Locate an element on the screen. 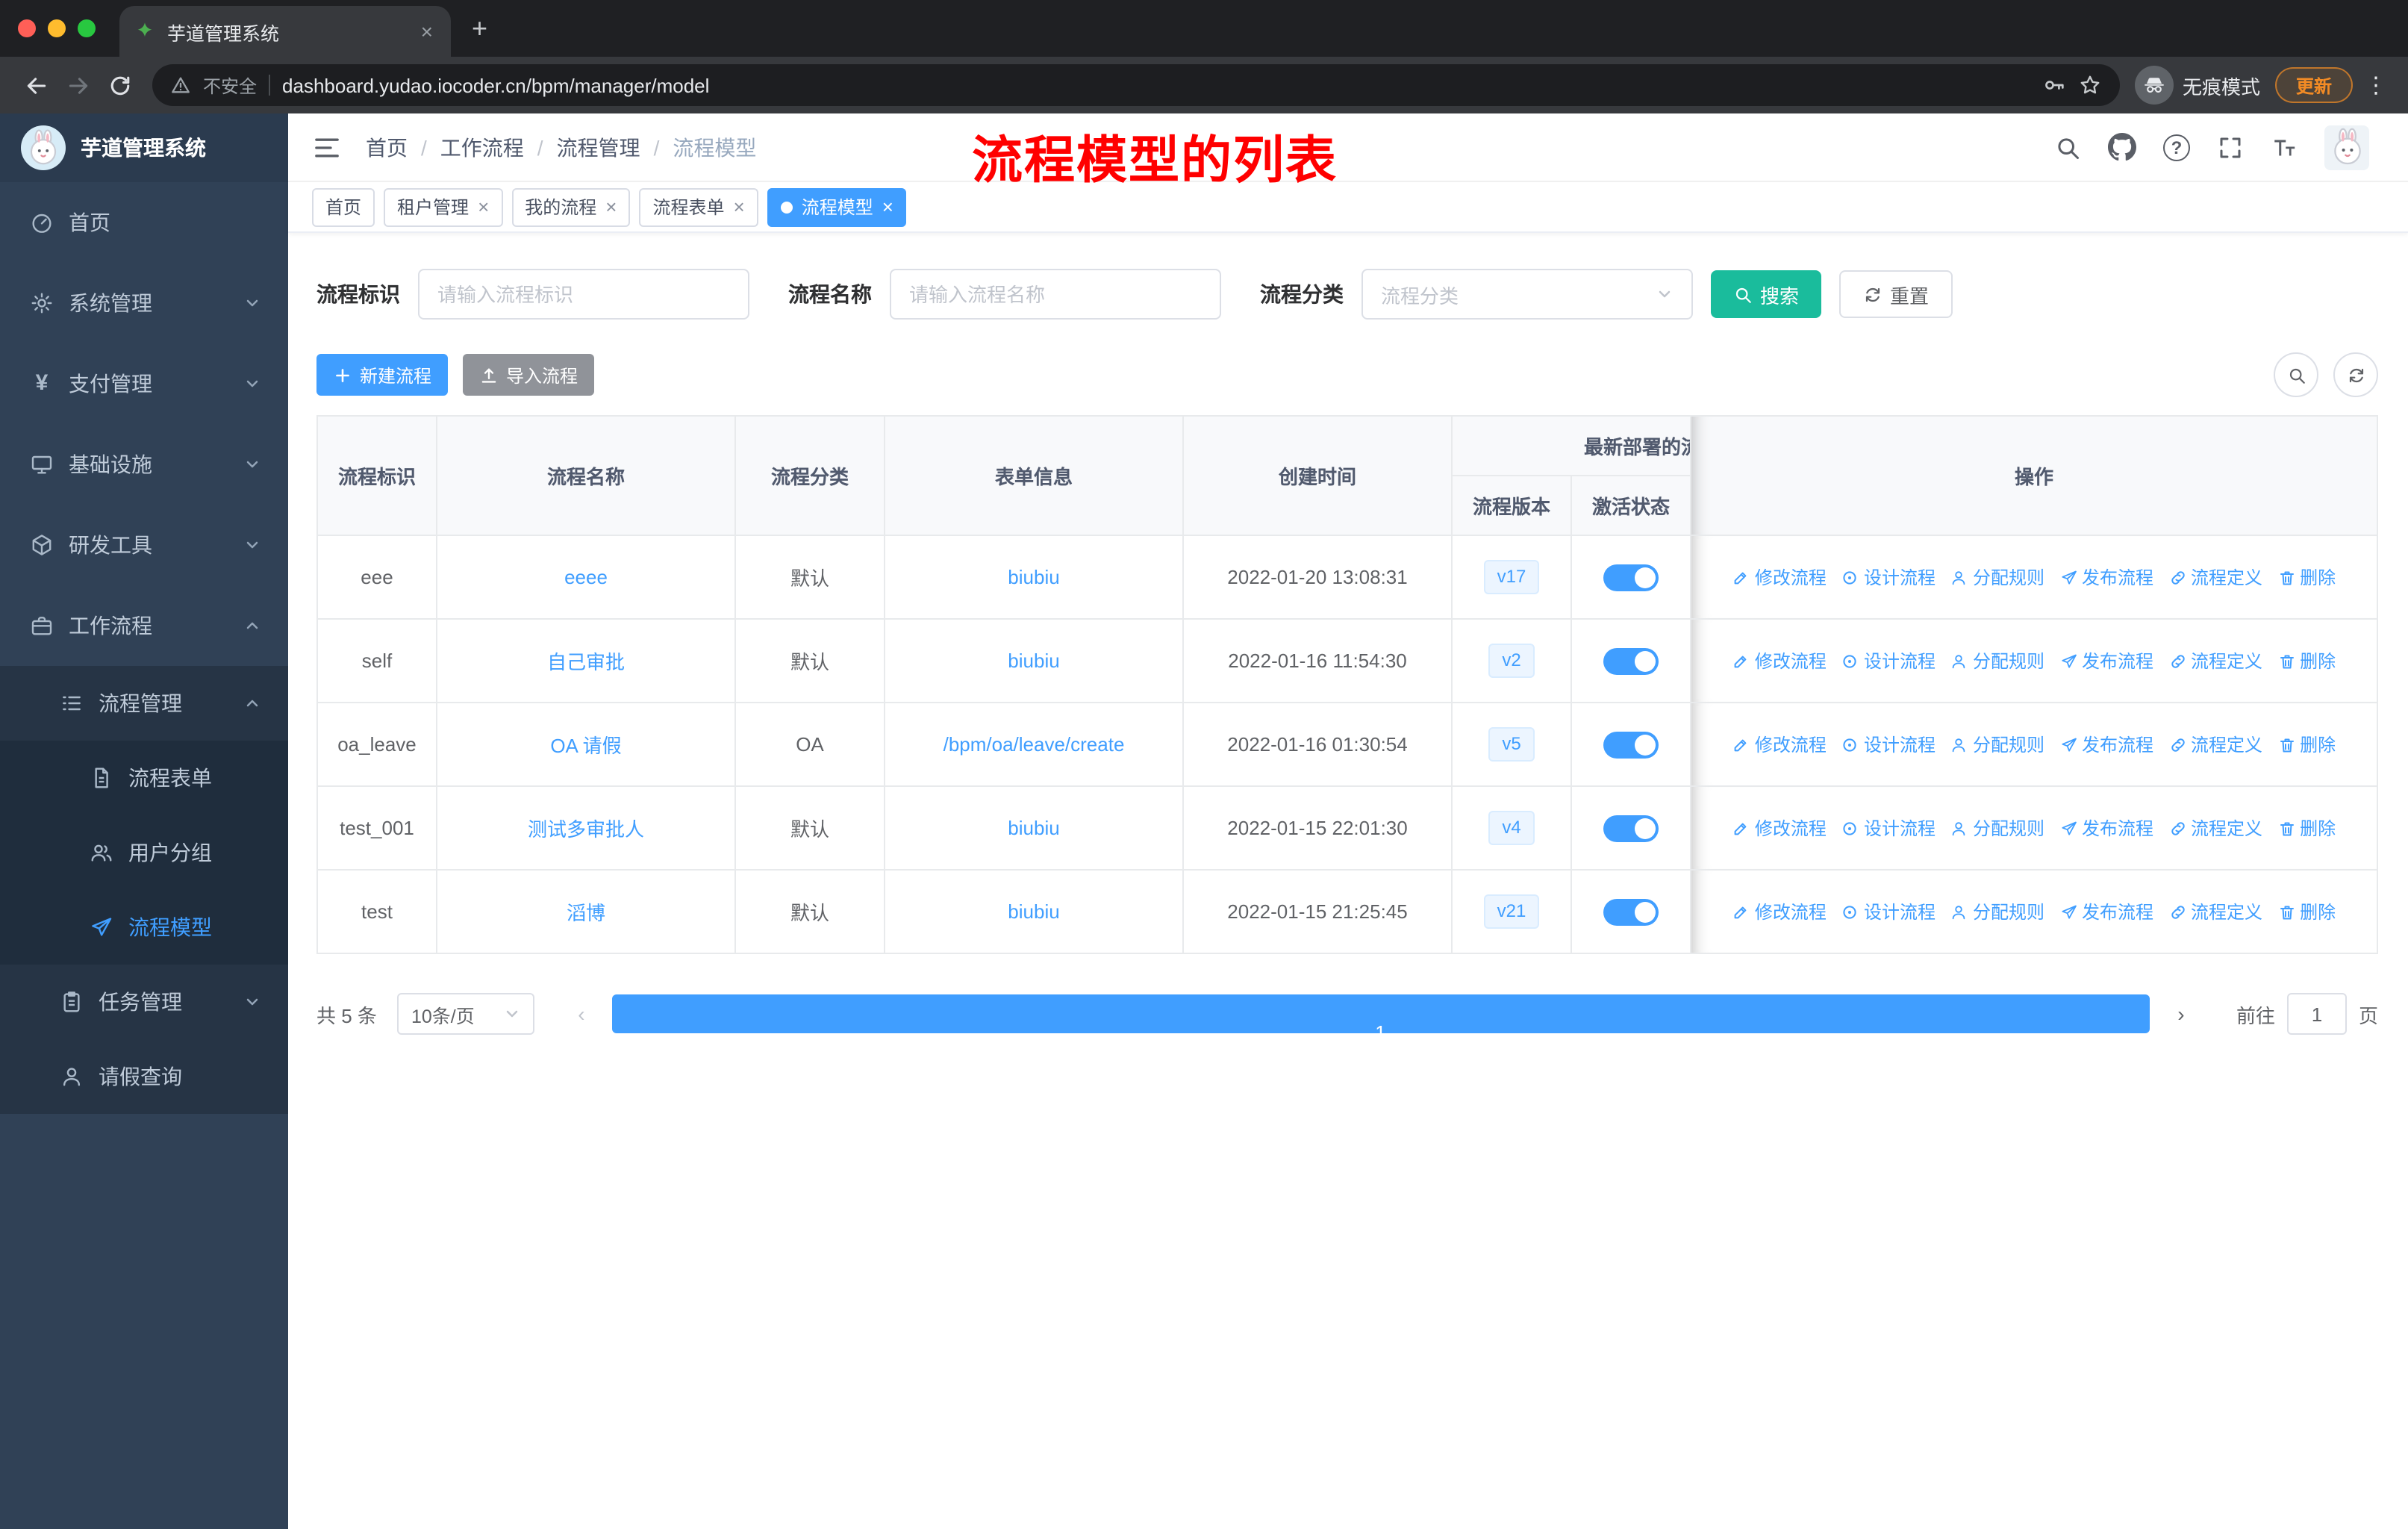  reload-button is located at coordinates (119, 85).